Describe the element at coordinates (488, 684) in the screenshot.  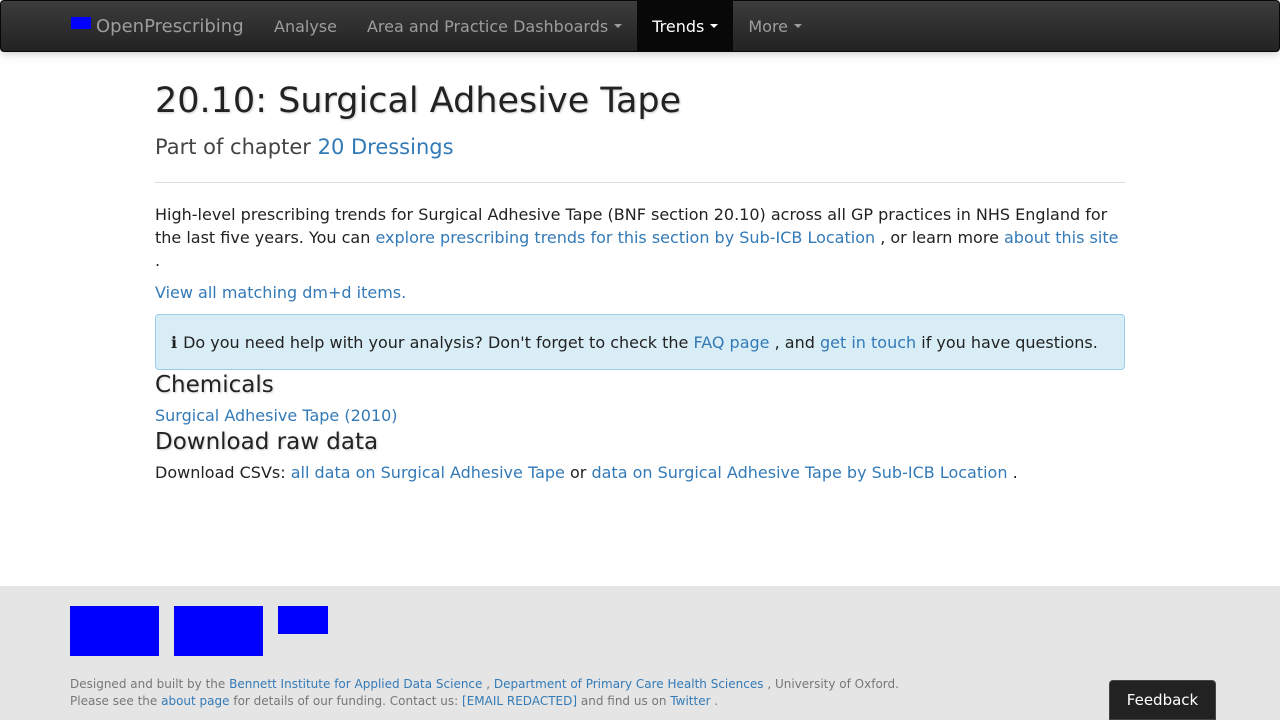
I see `footer-comma: ,` at that location.